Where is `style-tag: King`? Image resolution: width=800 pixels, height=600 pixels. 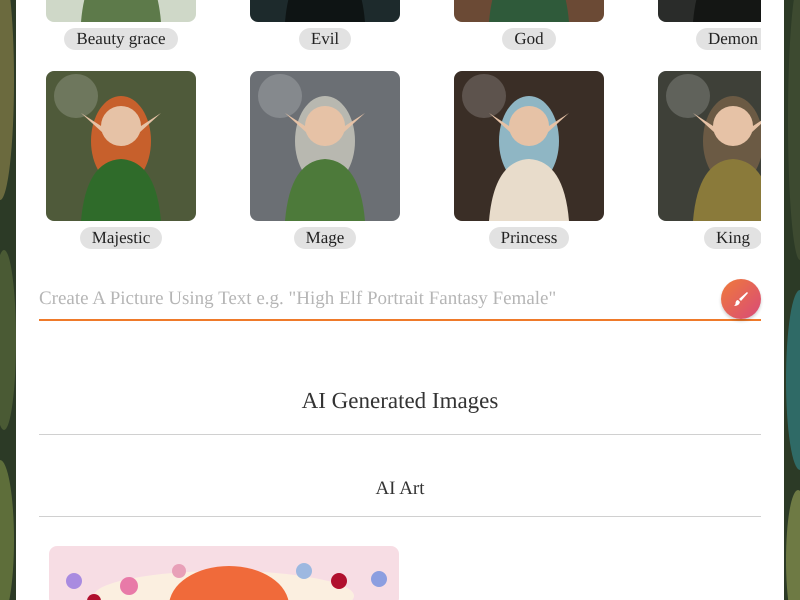 style-tag: King is located at coordinates (732, 238).